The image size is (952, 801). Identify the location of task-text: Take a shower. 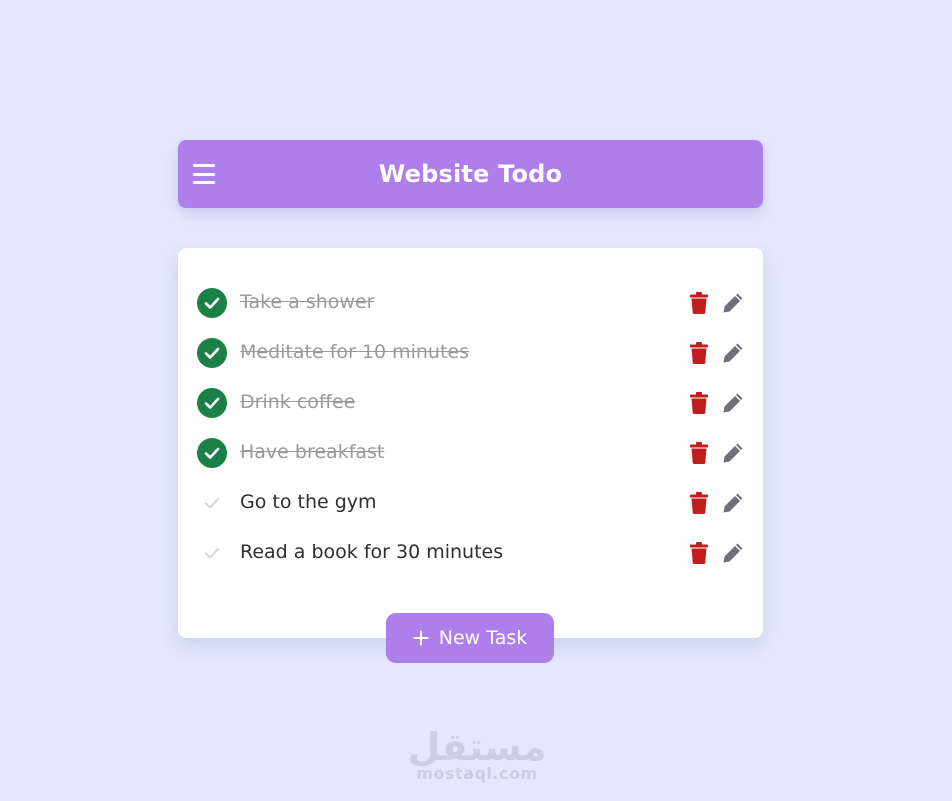
(307, 302).